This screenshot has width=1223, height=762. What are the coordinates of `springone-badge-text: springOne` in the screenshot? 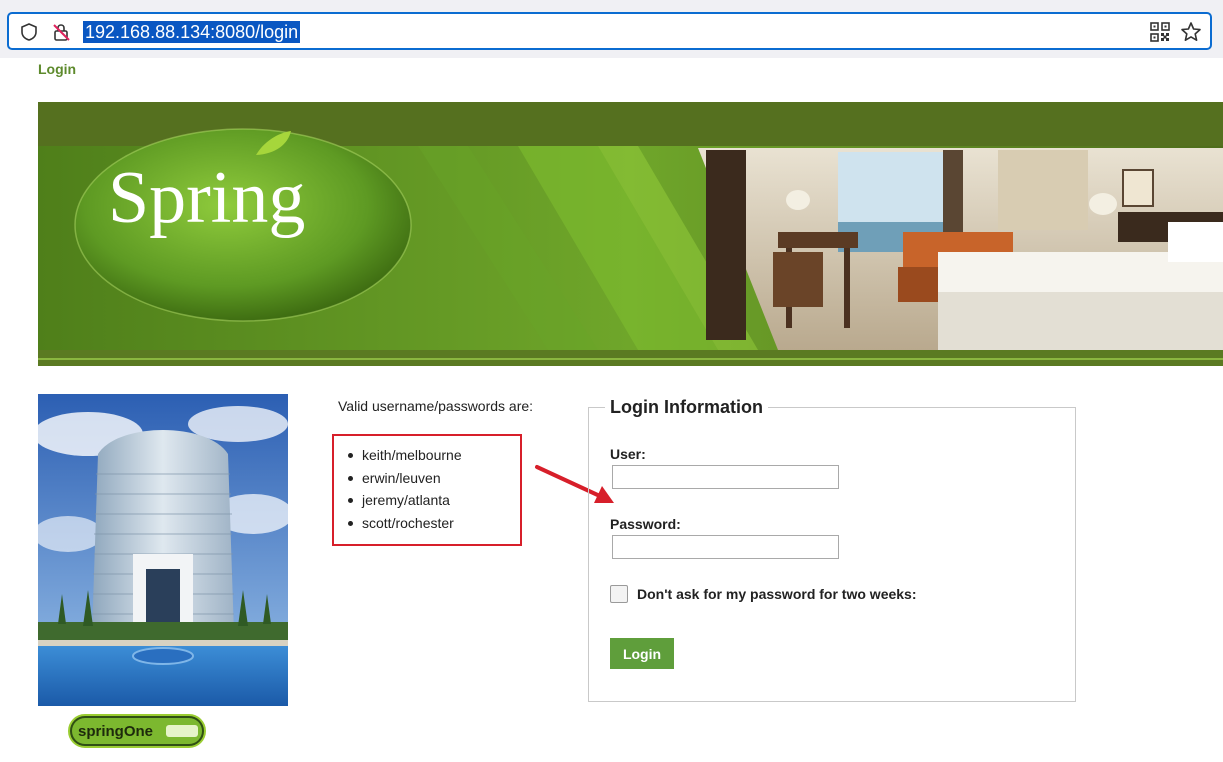 It's located at (115, 731).